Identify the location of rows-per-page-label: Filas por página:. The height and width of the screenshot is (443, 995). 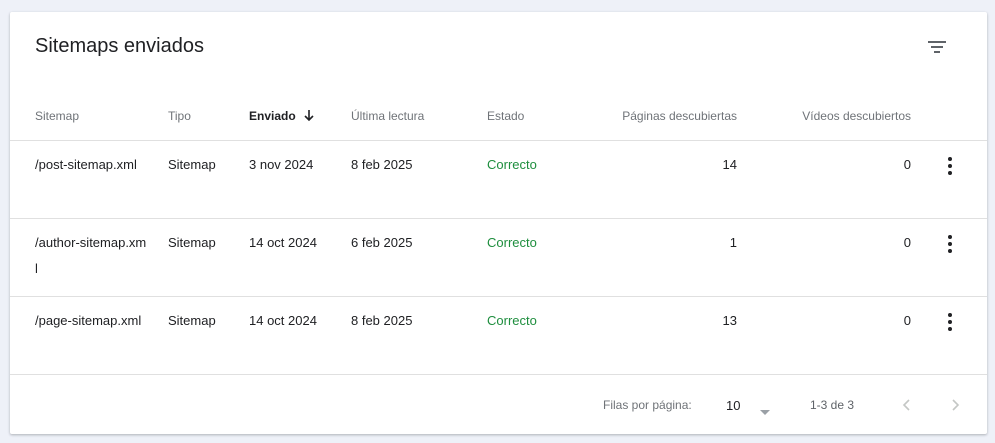
(647, 405).